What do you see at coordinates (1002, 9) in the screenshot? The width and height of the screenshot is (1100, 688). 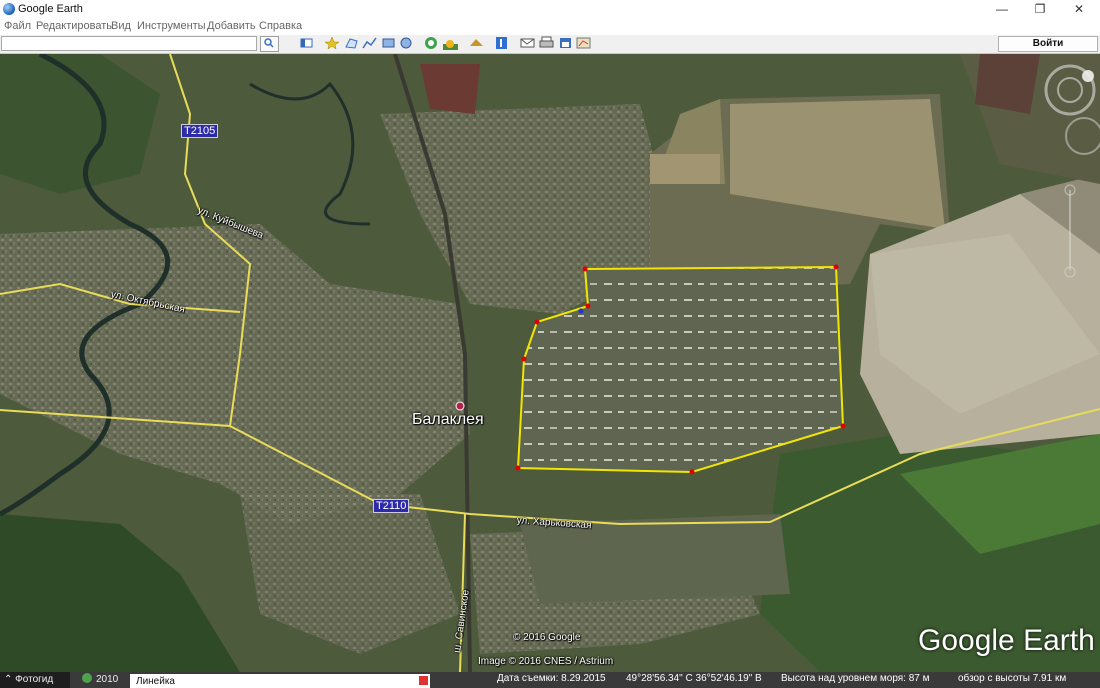 I see `minimize-button: —` at bounding box center [1002, 9].